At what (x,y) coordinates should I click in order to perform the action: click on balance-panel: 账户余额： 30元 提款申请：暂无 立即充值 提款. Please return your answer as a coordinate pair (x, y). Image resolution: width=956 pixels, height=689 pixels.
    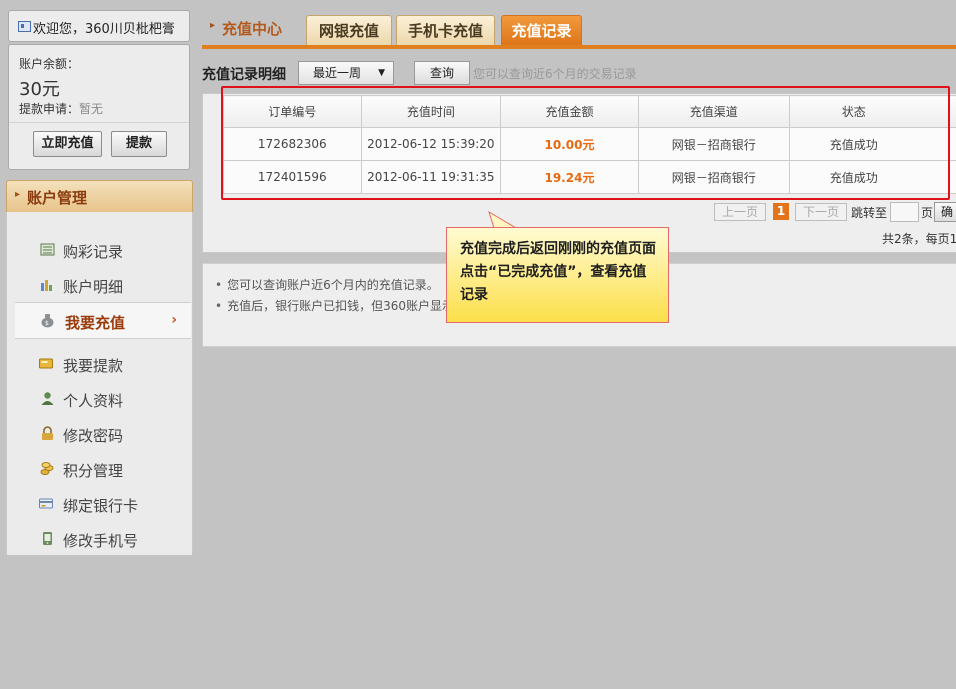
    Looking at the image, I should click on (99, 107).